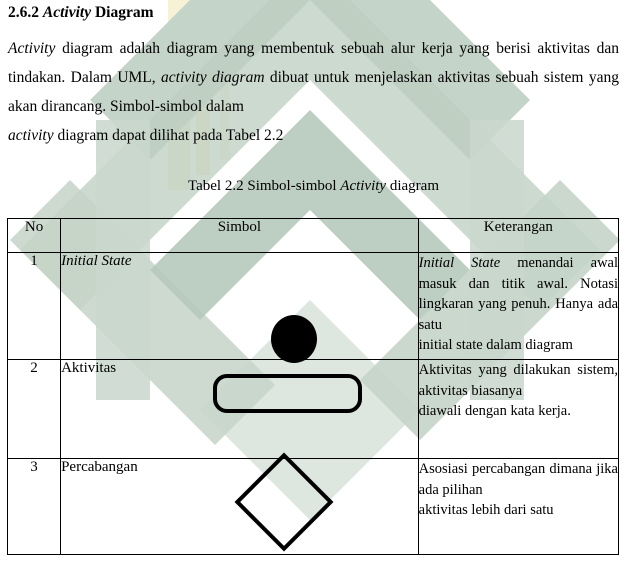 The image size is (627, 561). What do you see at coordinates (294, 339) in the screenshot?
I see `initial-state-circle-icon` at bounding box center [294, 339].